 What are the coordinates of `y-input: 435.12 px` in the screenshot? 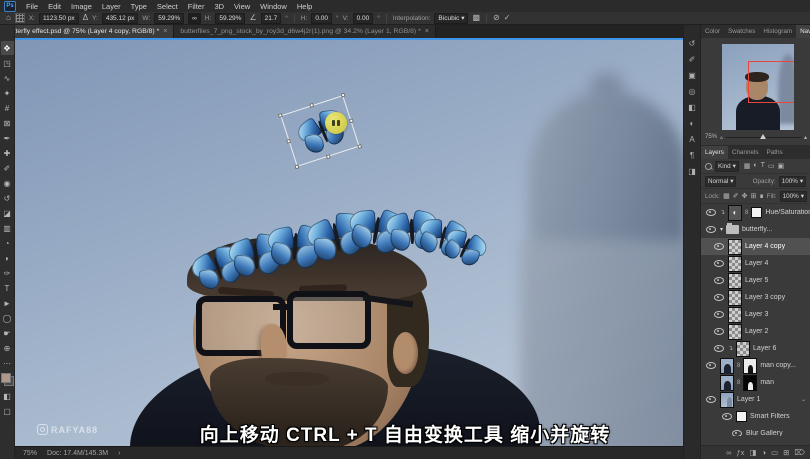 It's located at (120, 18).